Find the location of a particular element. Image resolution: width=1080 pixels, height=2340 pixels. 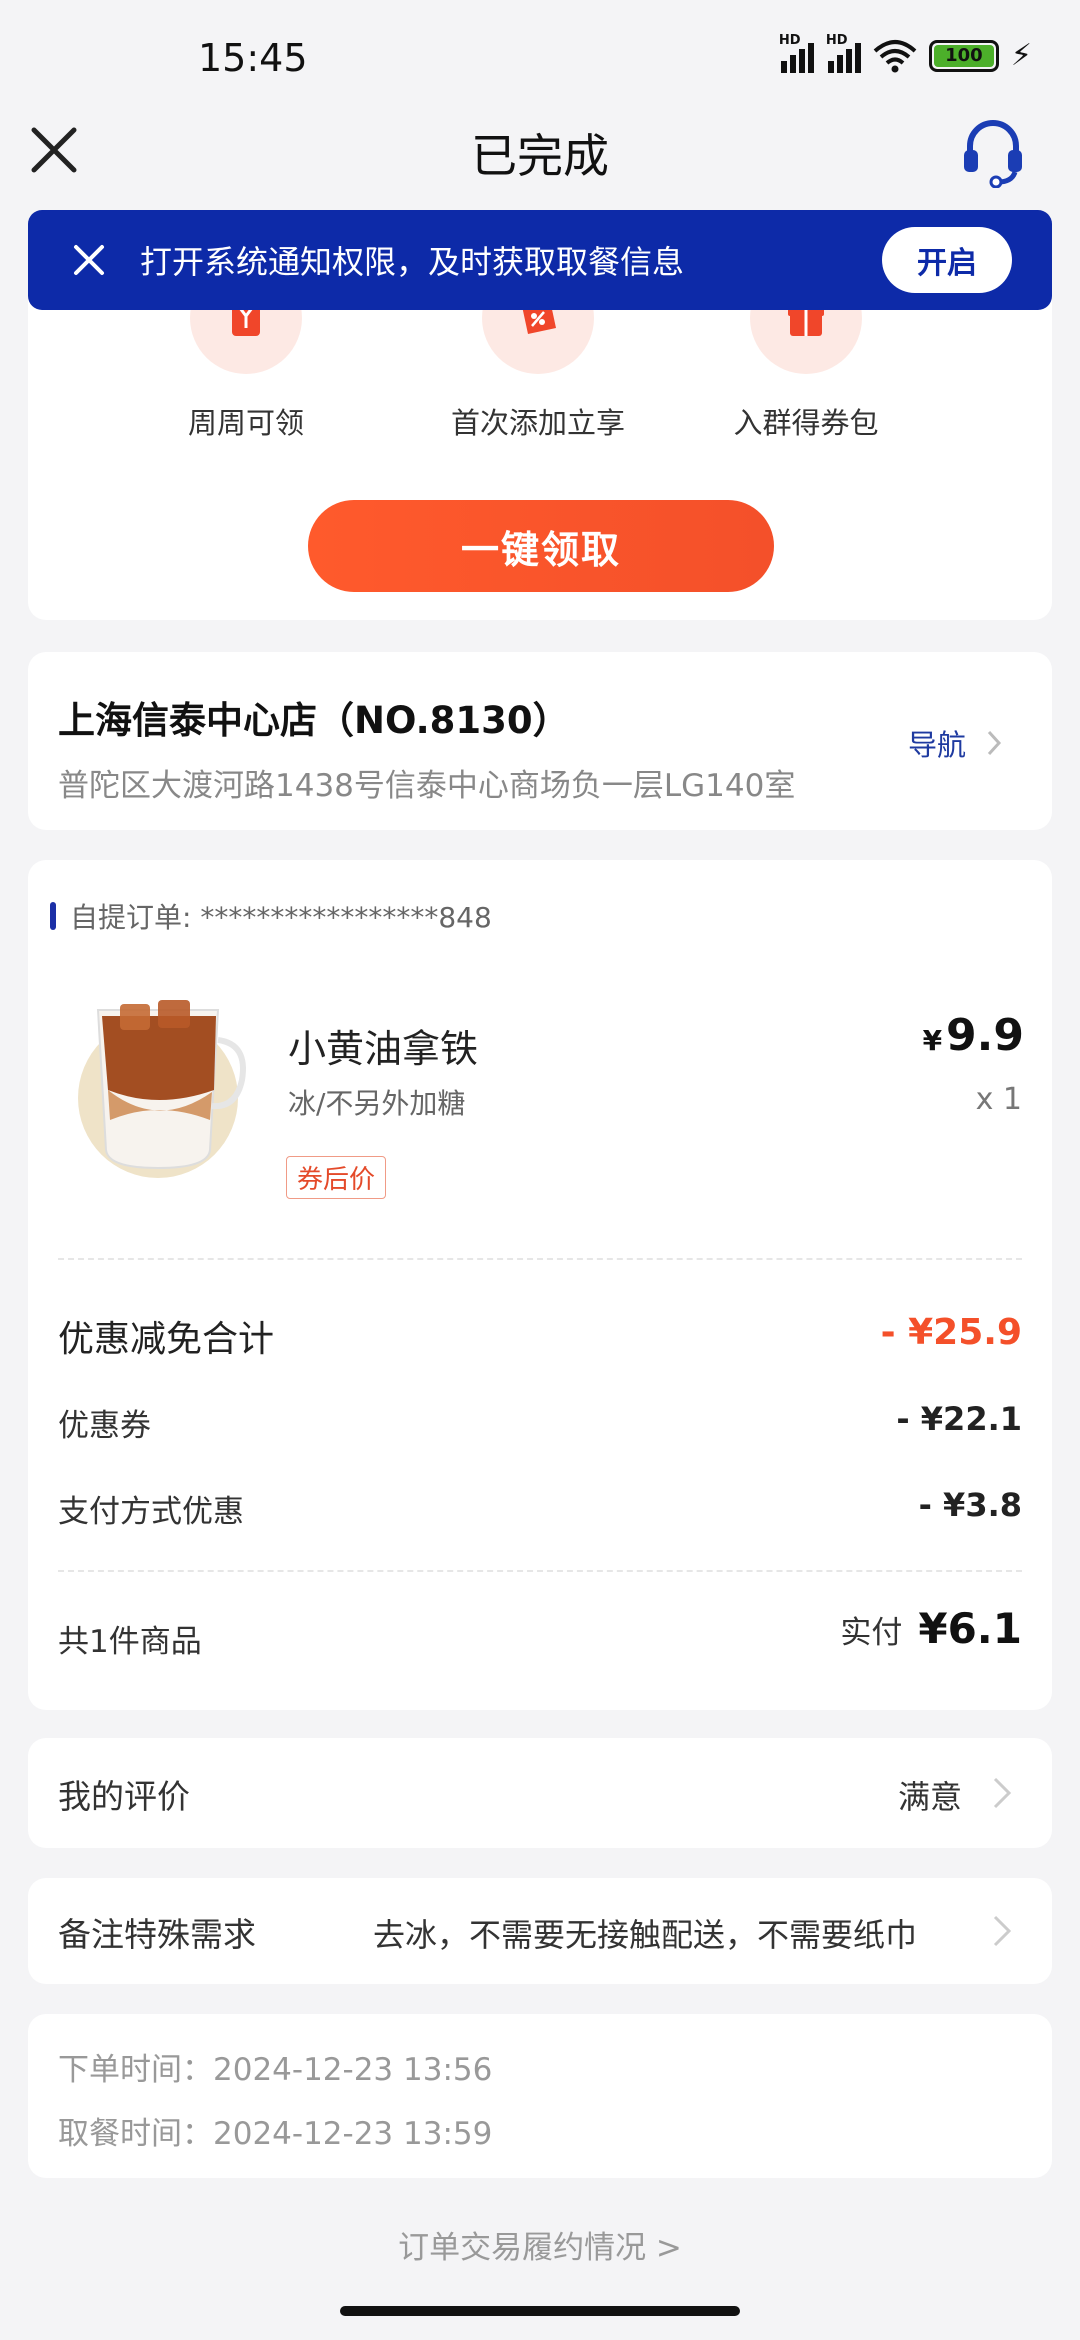

item-count: 共1件商品 is located at coordinates (130, 1642).